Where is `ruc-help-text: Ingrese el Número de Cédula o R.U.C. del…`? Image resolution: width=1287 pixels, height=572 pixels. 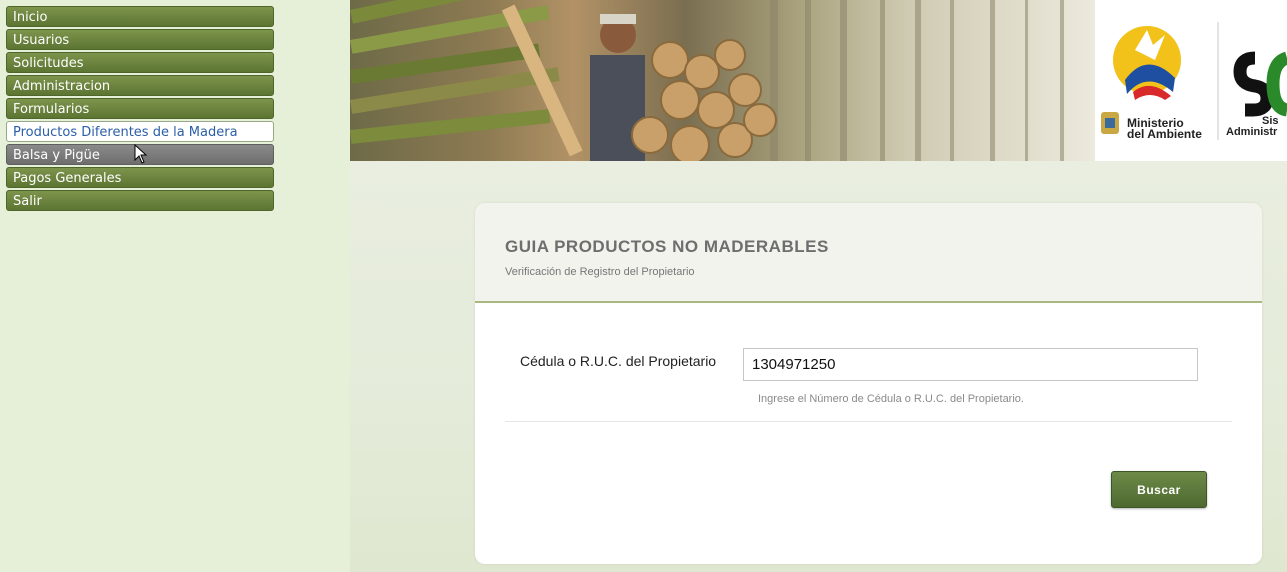
ruc-help-text: Ingrese el Número de Cédula o R.U.C. del… is located at coordinates (891, 399).